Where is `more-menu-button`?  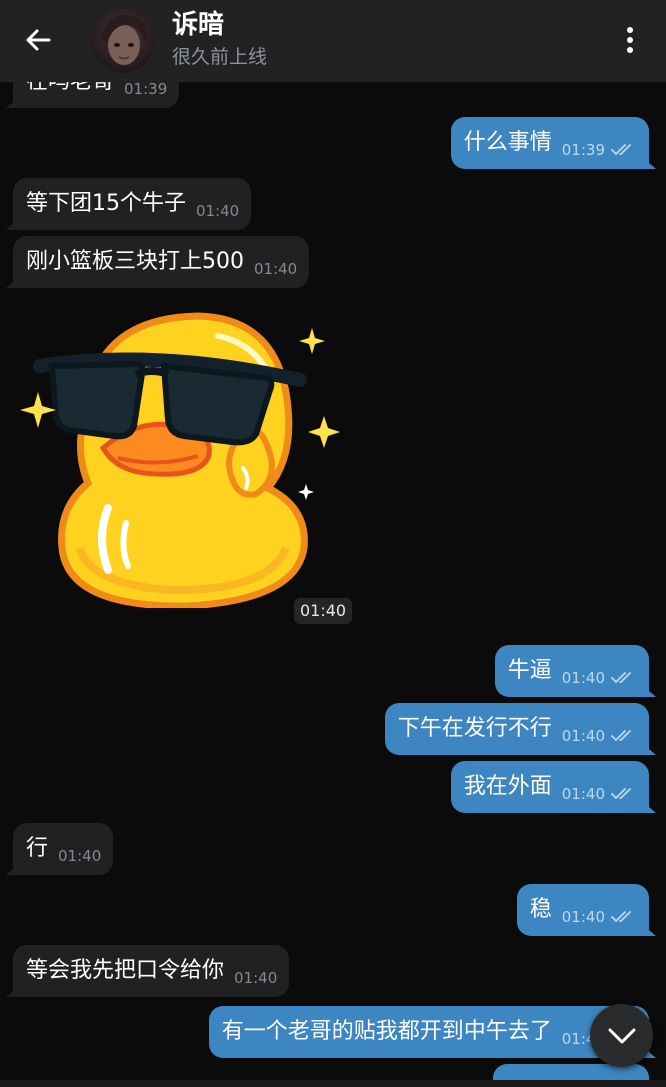
more-menu-button is located at coordinates (630, 40).